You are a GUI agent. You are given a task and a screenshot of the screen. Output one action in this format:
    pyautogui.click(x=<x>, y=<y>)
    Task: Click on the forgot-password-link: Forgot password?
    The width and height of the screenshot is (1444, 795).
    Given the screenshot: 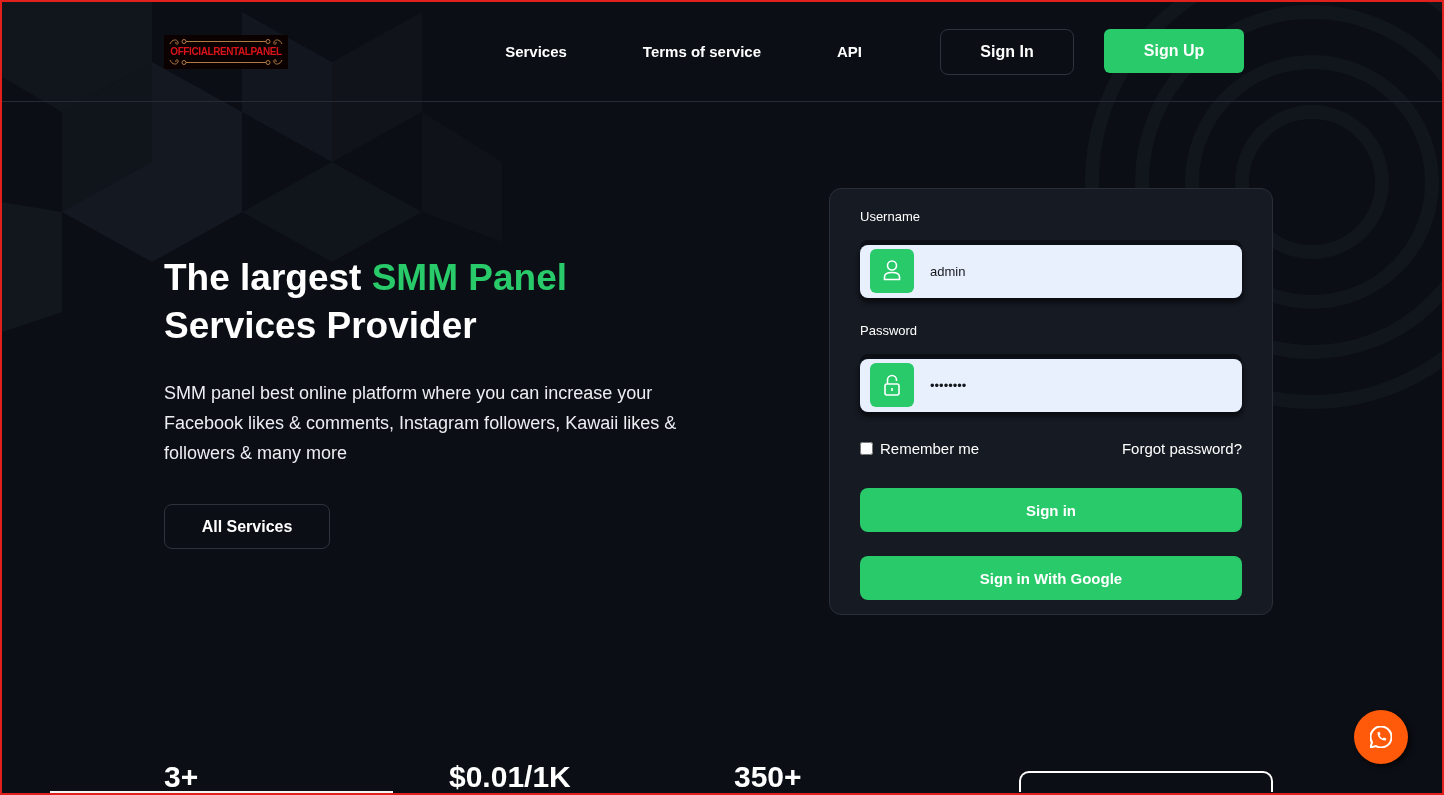 What is the action you would take?
    pyautogui.click(x=1181, y=448)
    